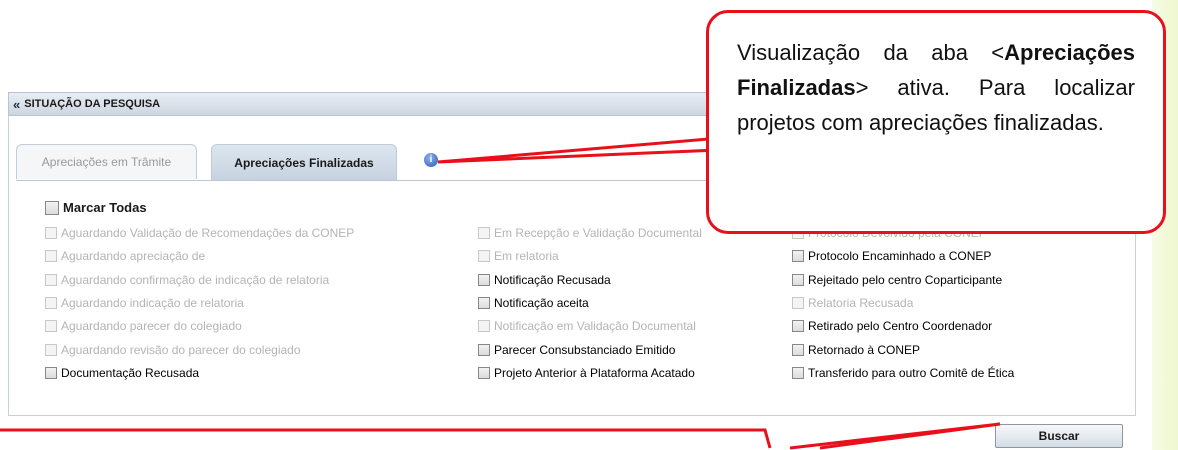 The height and width of the screenshot is (450, 1178). I want to click on buscar-button: Buscar, so click(1059, 436).